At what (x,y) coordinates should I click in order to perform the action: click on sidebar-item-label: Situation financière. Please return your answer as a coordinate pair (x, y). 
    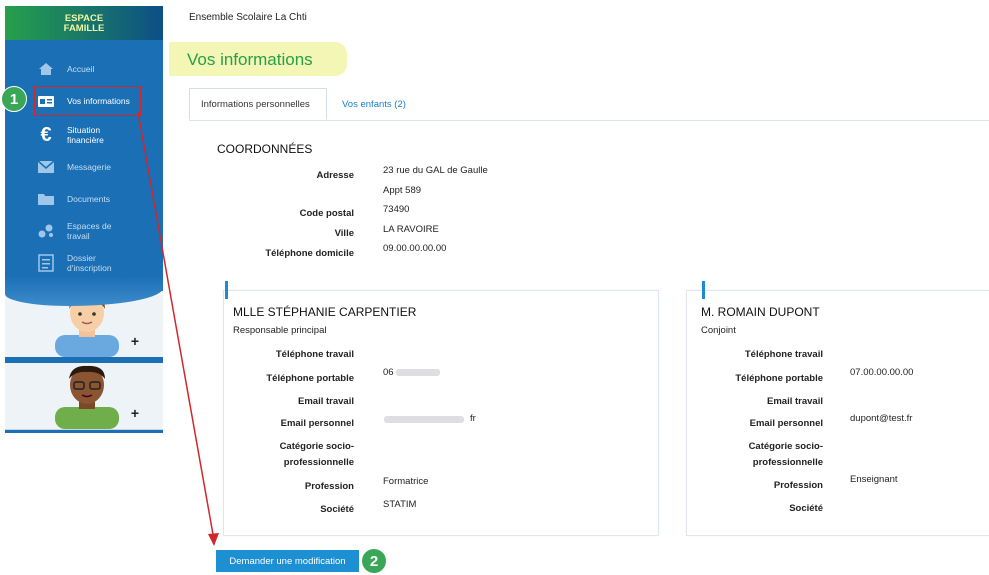
    Looking at the image, I should click on (85, 135).